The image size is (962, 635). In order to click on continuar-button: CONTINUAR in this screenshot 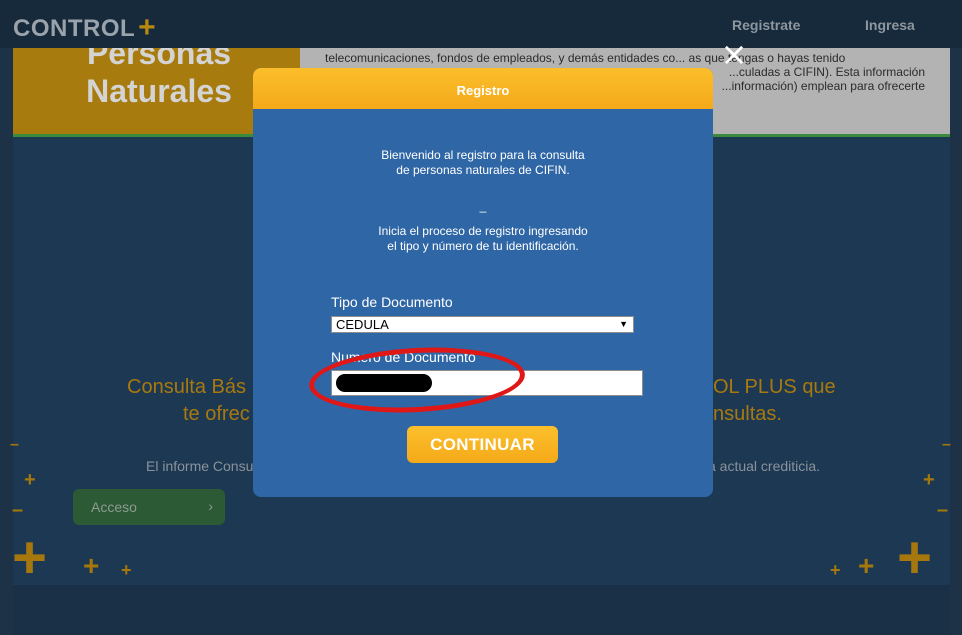, I will do `click(482, 444)`.